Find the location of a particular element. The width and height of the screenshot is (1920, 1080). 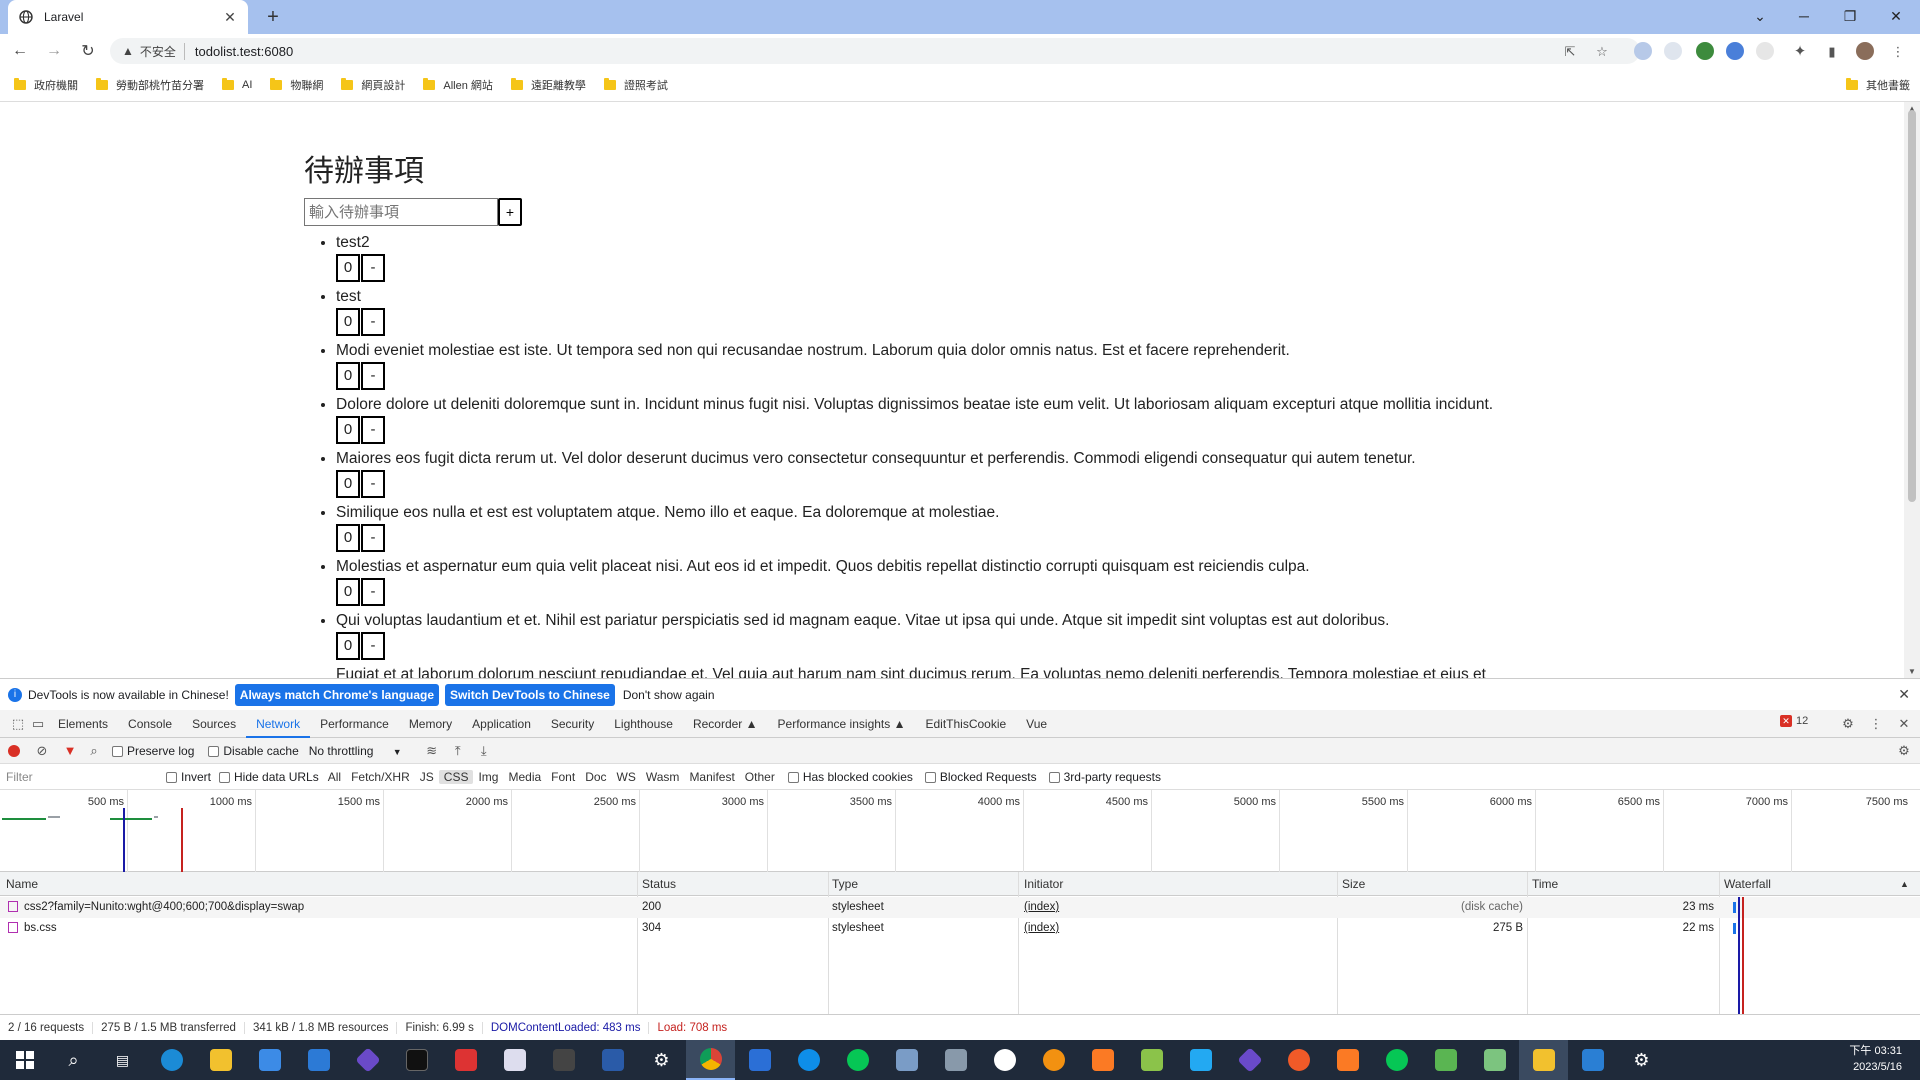

network-settings-icon: ⚙ is located at coordinates (1904, 751).